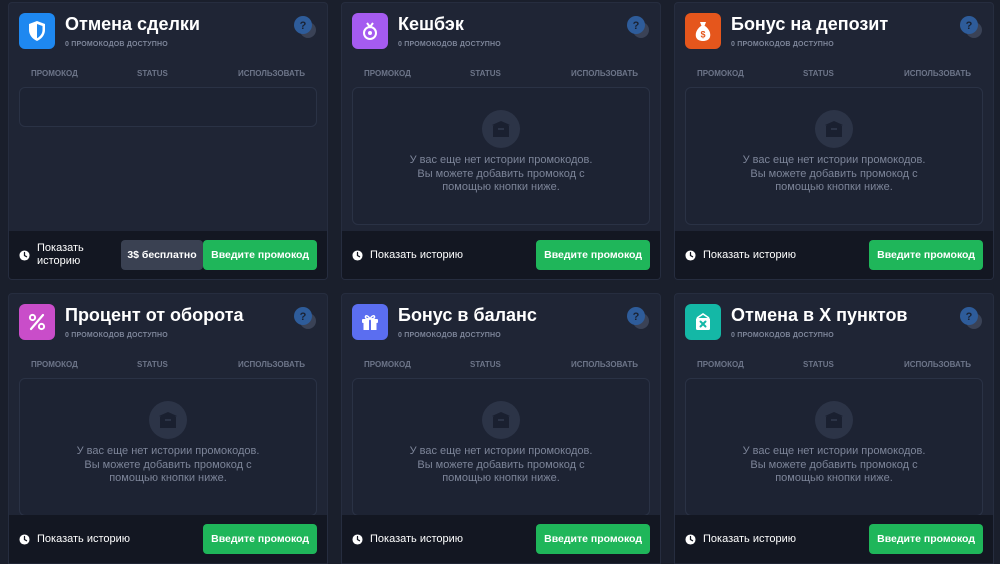  Describe the element at coordinates (37, 31) in the screenshot. I see `shield-icon` at that location.